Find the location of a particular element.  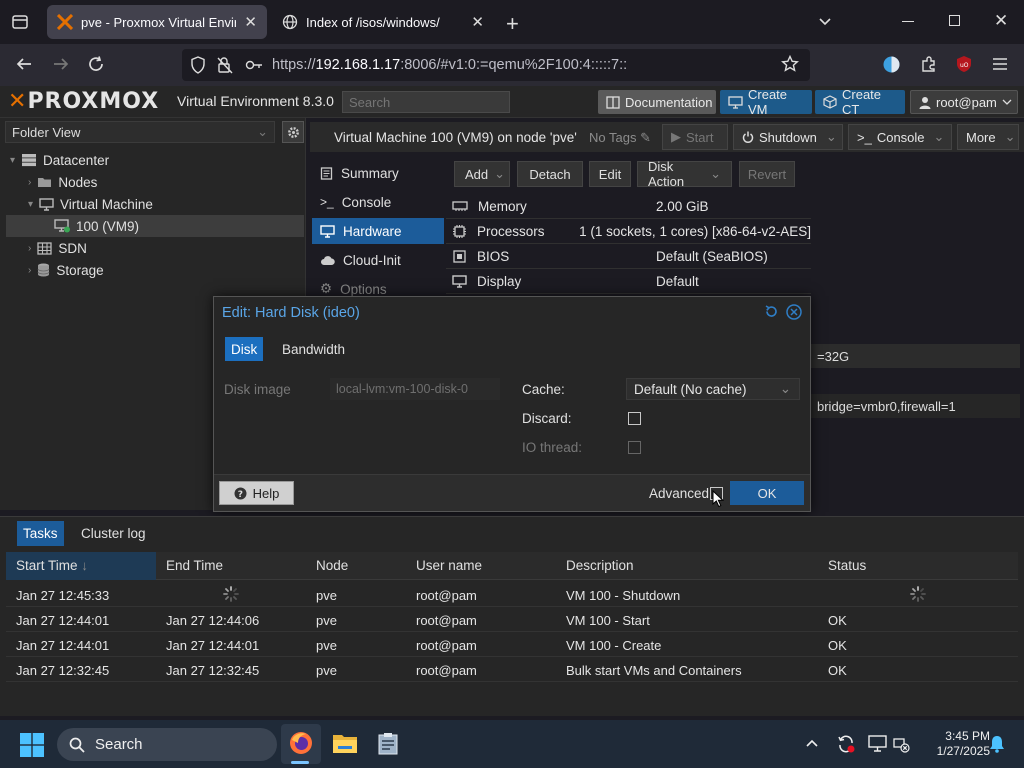

tree-settings-button is located at coordinates (293, 132).